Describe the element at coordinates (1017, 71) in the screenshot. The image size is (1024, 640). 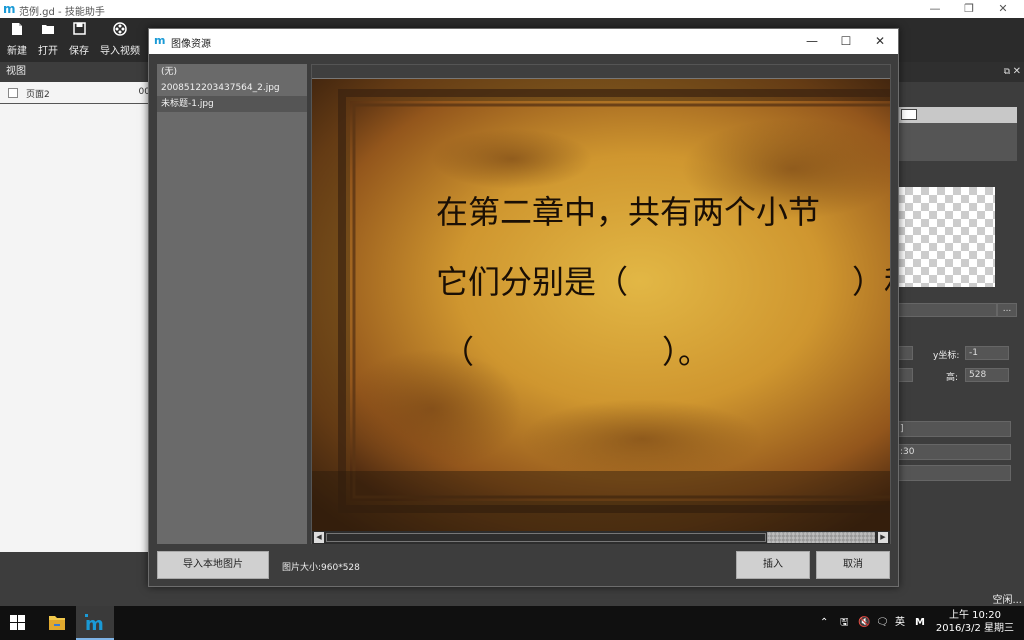
I see `panel-close-icon: ✕` at that location.